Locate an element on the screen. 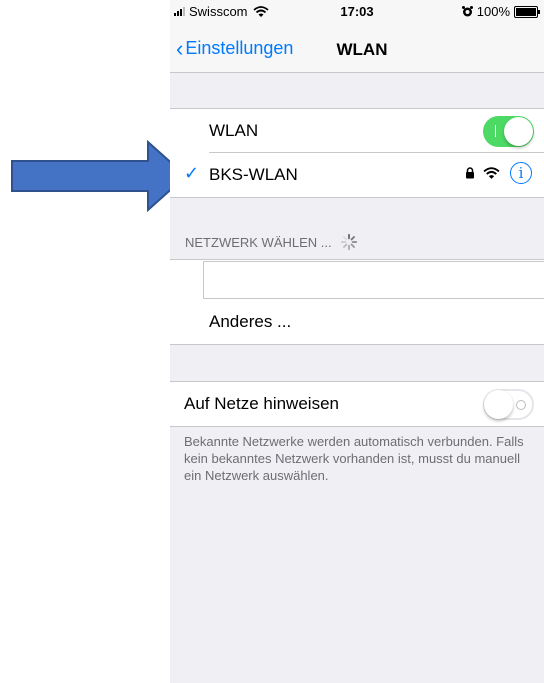 The image size is (544, 683). navigation-bar: ‹ Einstellungen WLAN is located at coordinates (357, 47).